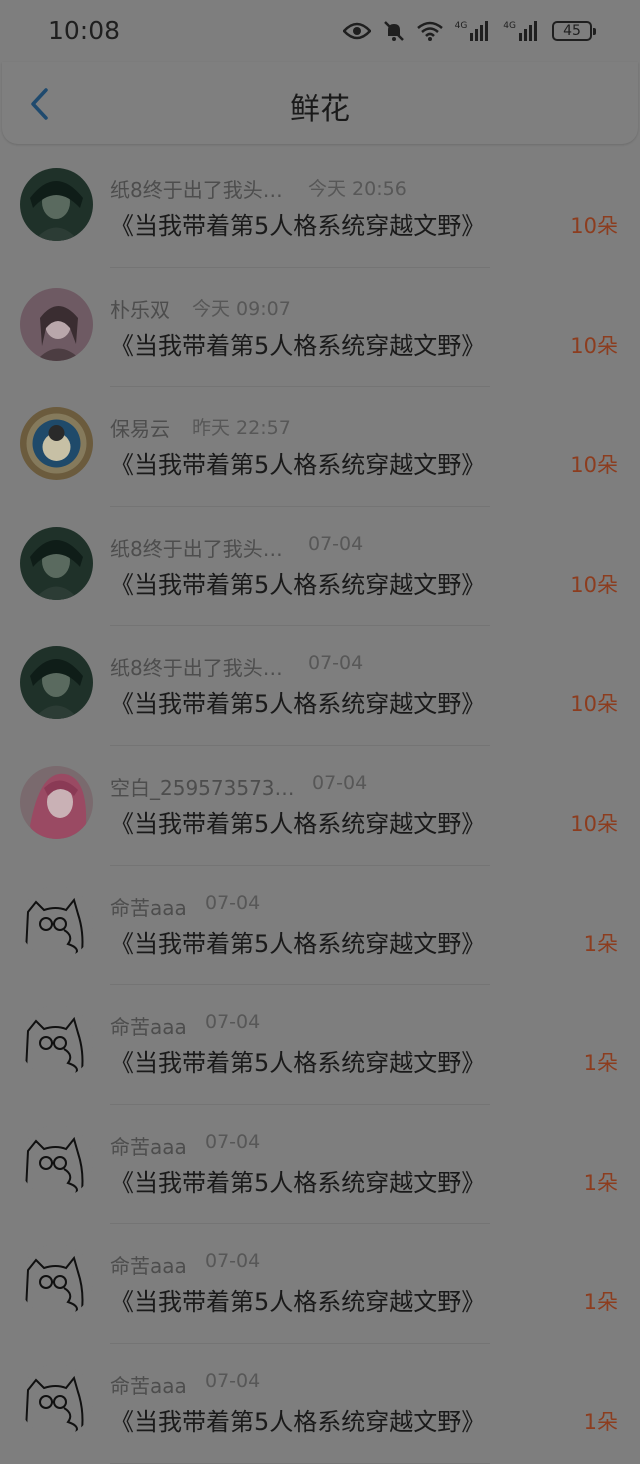  What do you see at coordinates (357, 189) in the screenshot?
I see `timestamp: 今天 20:56` at bounding box center [357, 189].